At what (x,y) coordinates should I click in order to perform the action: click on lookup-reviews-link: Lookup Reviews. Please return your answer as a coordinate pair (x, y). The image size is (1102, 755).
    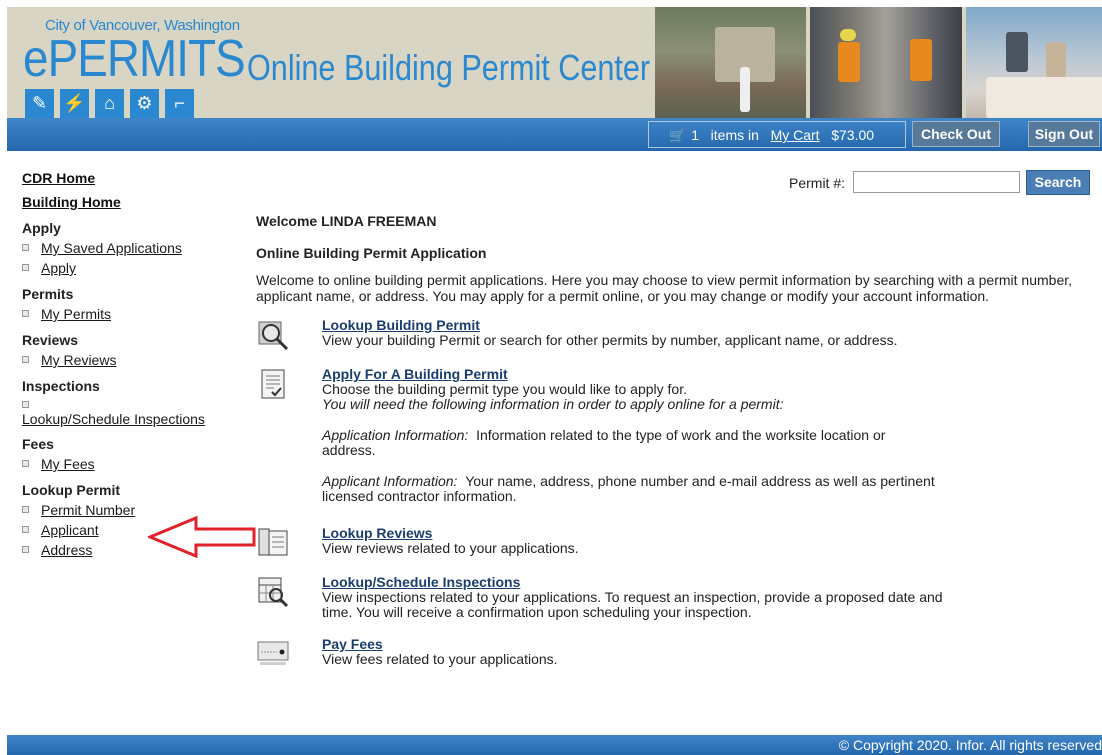
    Looking at the image, I should click on (652, 533).